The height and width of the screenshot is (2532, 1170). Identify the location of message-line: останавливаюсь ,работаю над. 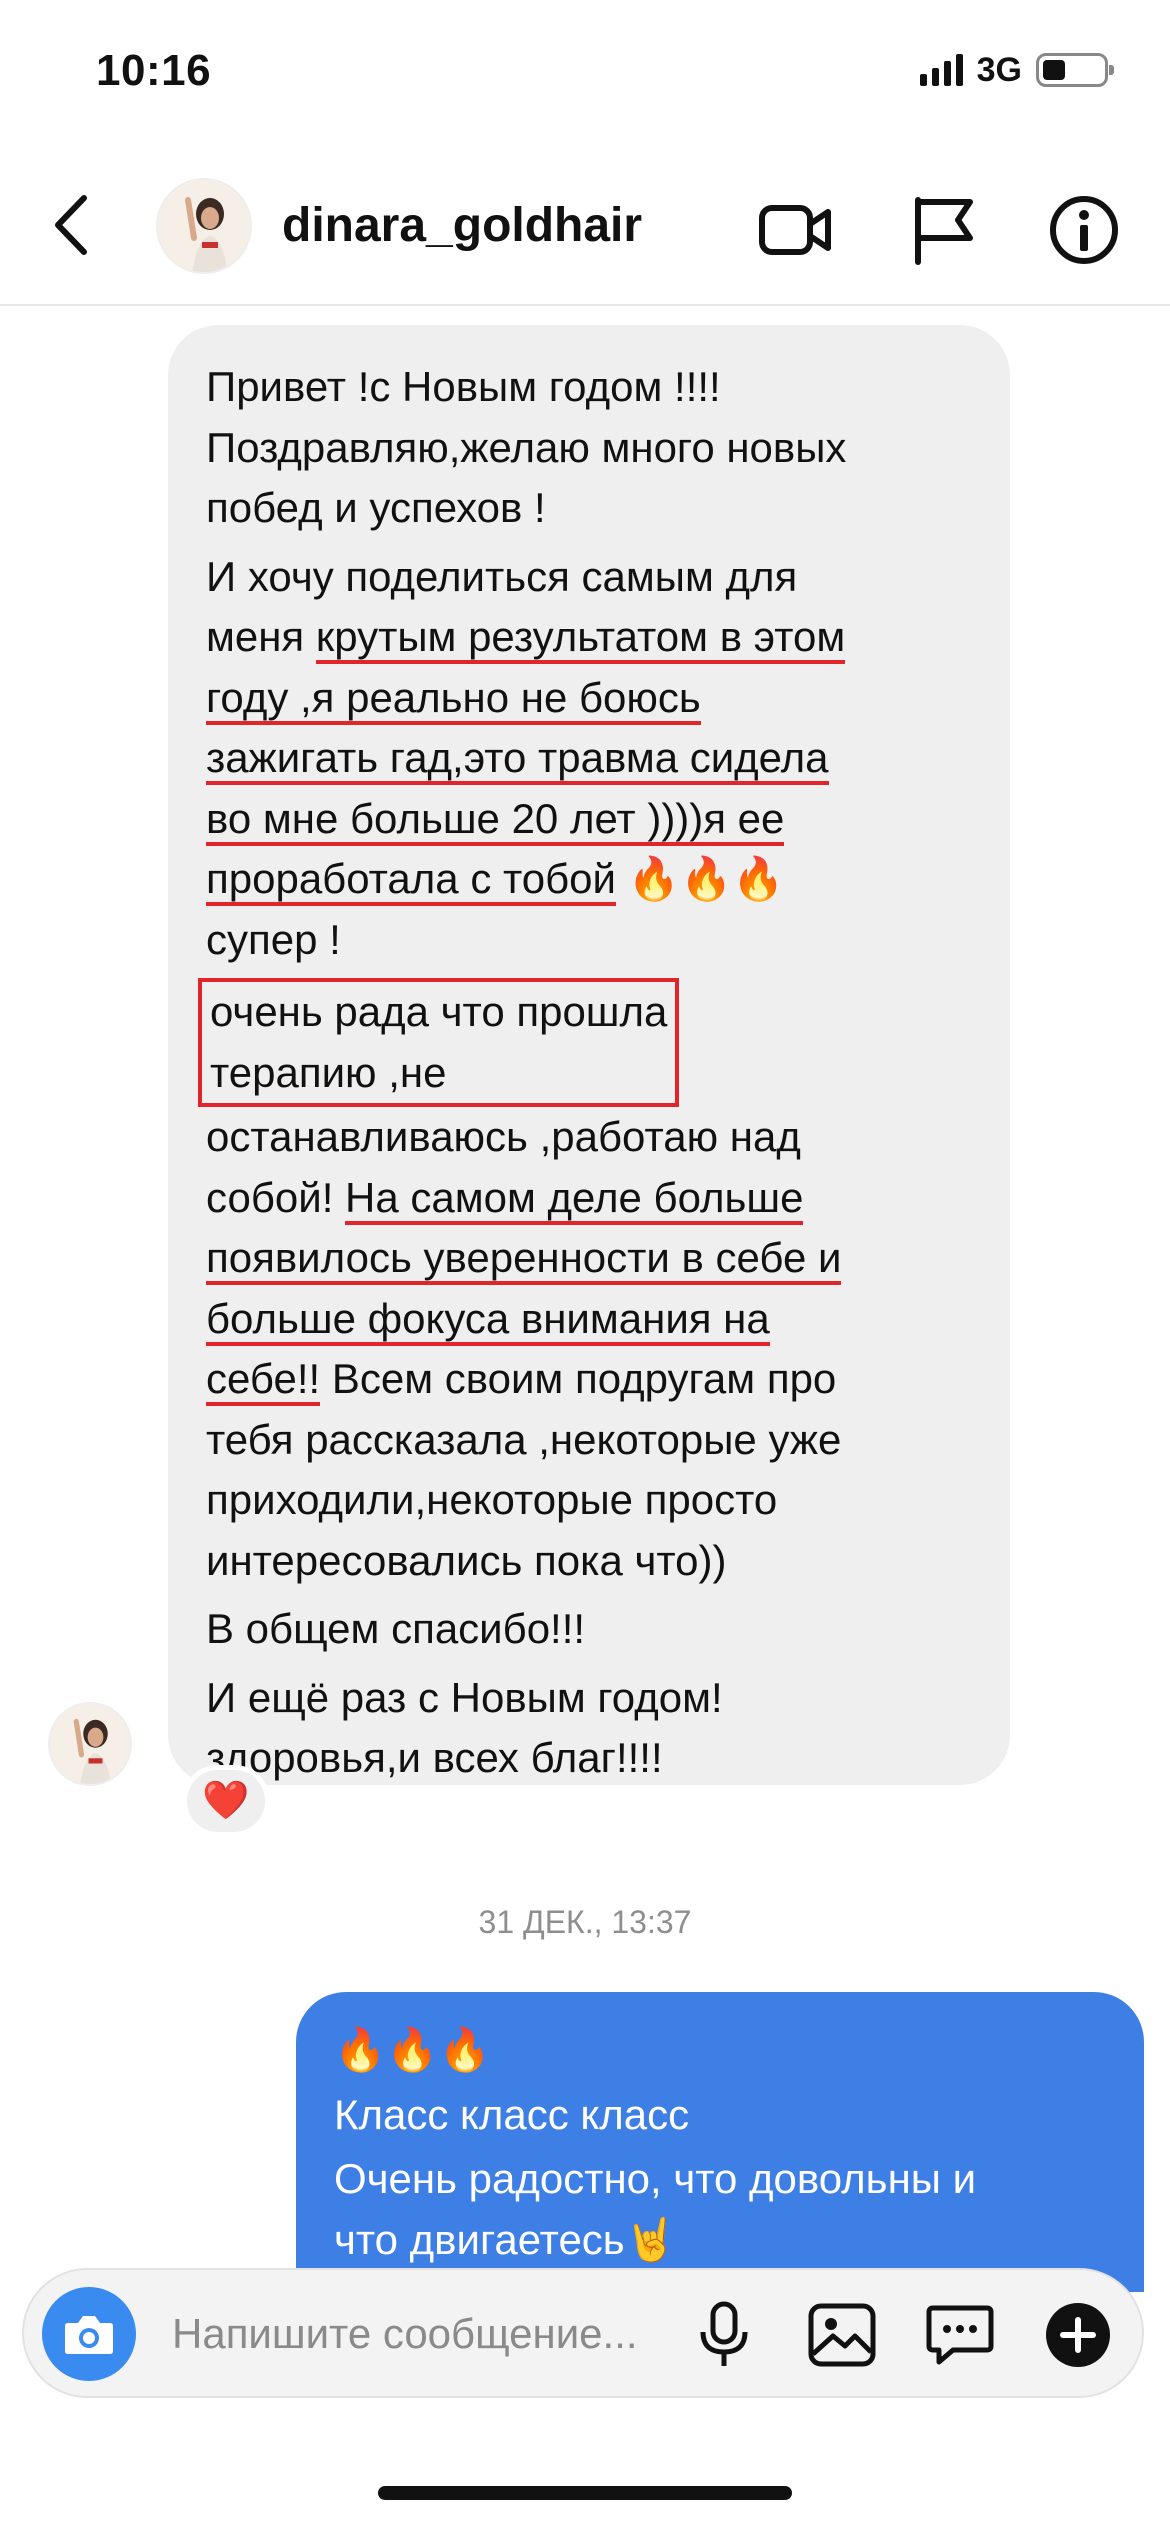
(589, 1137).